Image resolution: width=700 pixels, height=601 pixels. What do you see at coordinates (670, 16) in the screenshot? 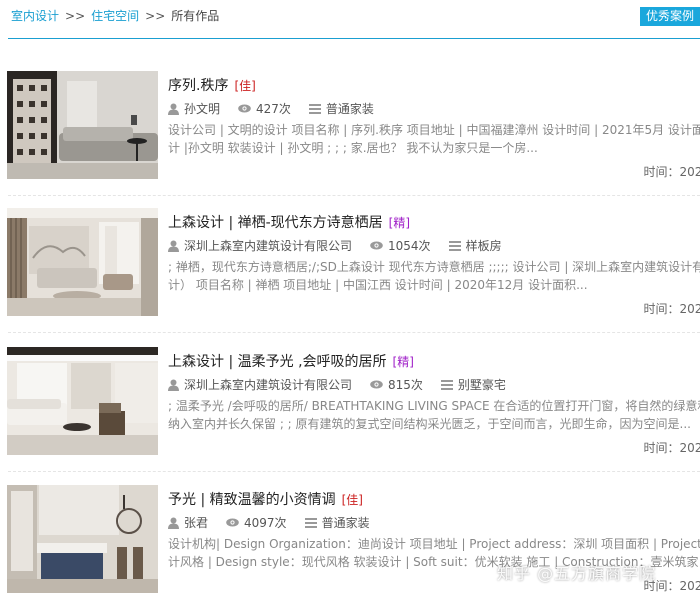
I see `excellent-cases-badge: 优秀案例` at bounding box center [670, 16].